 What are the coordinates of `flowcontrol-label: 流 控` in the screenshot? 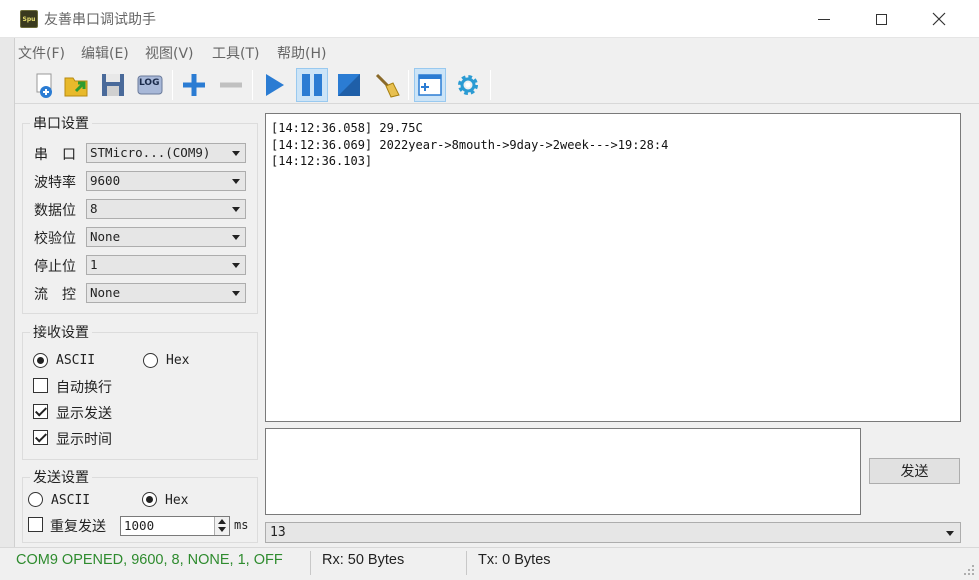 It's located at (55, 295).